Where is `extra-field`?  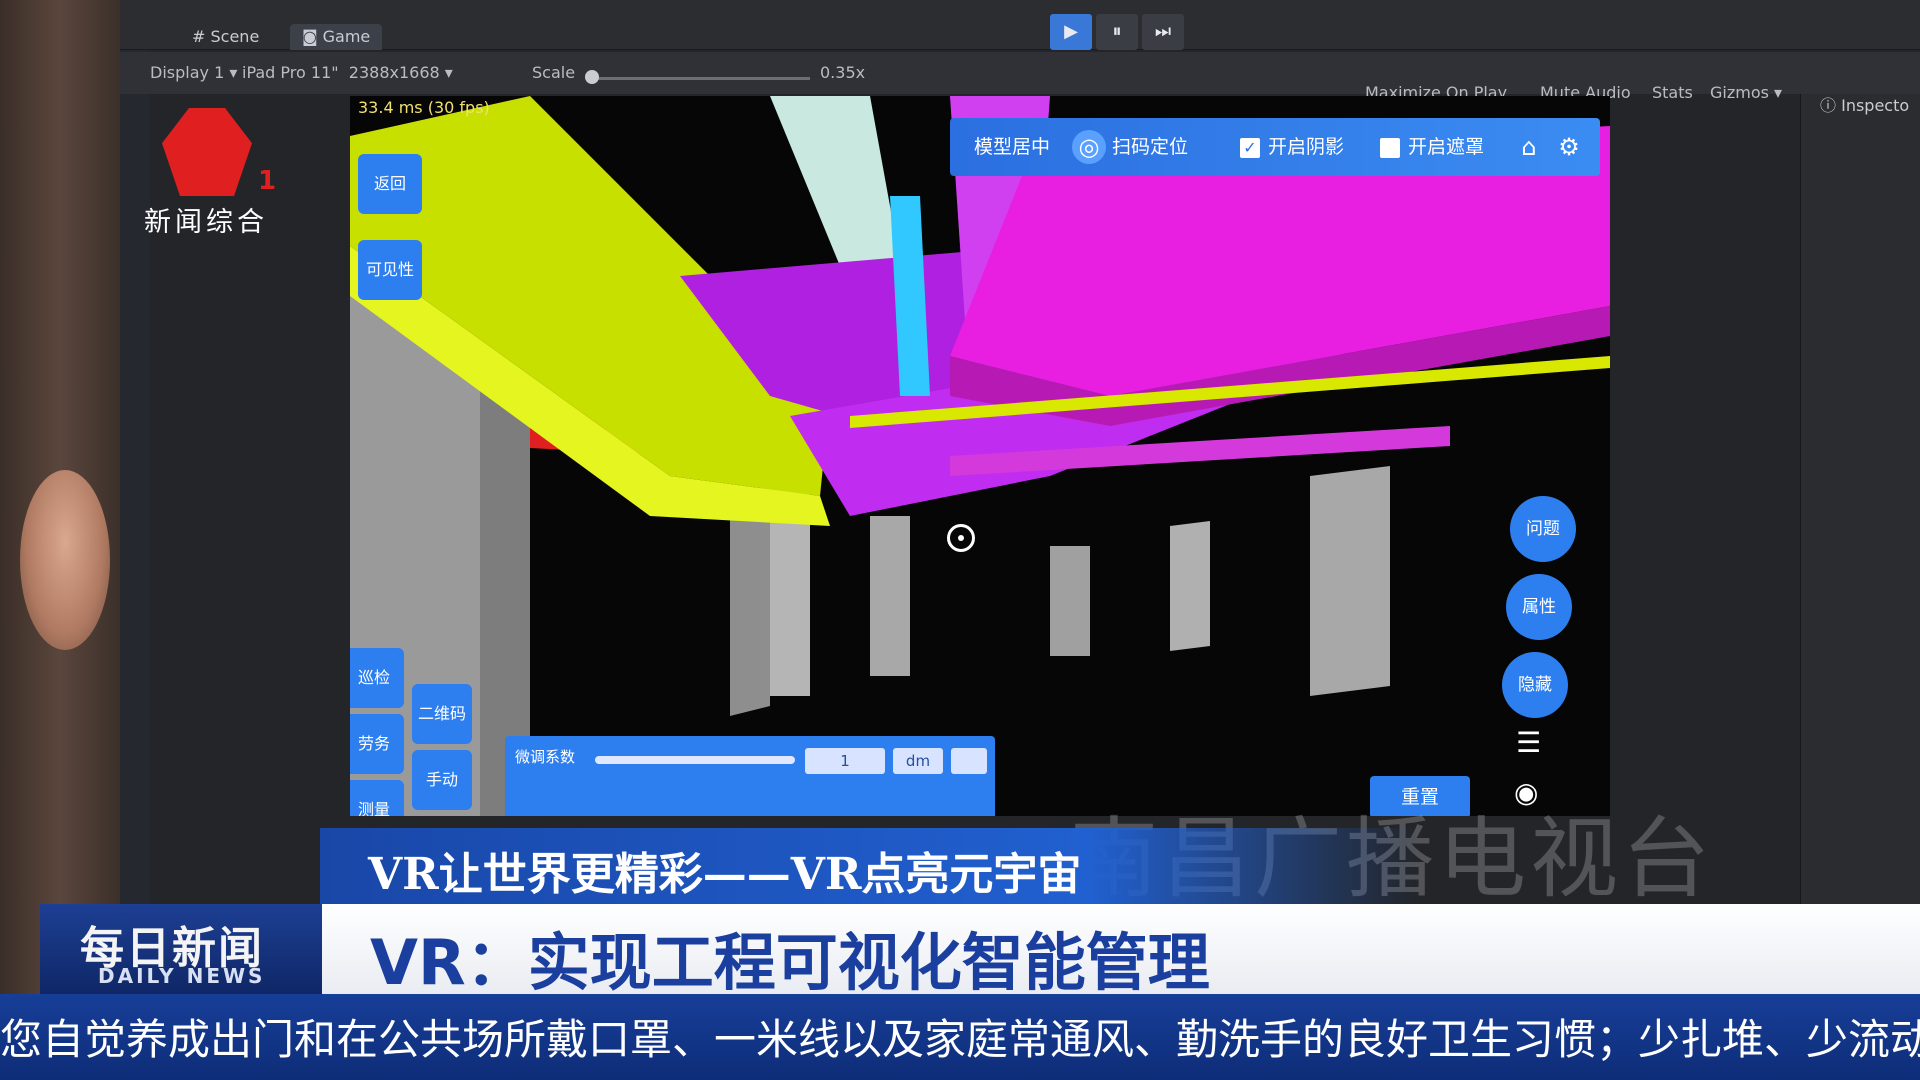
extra-field is located at coordinates (969, 761).